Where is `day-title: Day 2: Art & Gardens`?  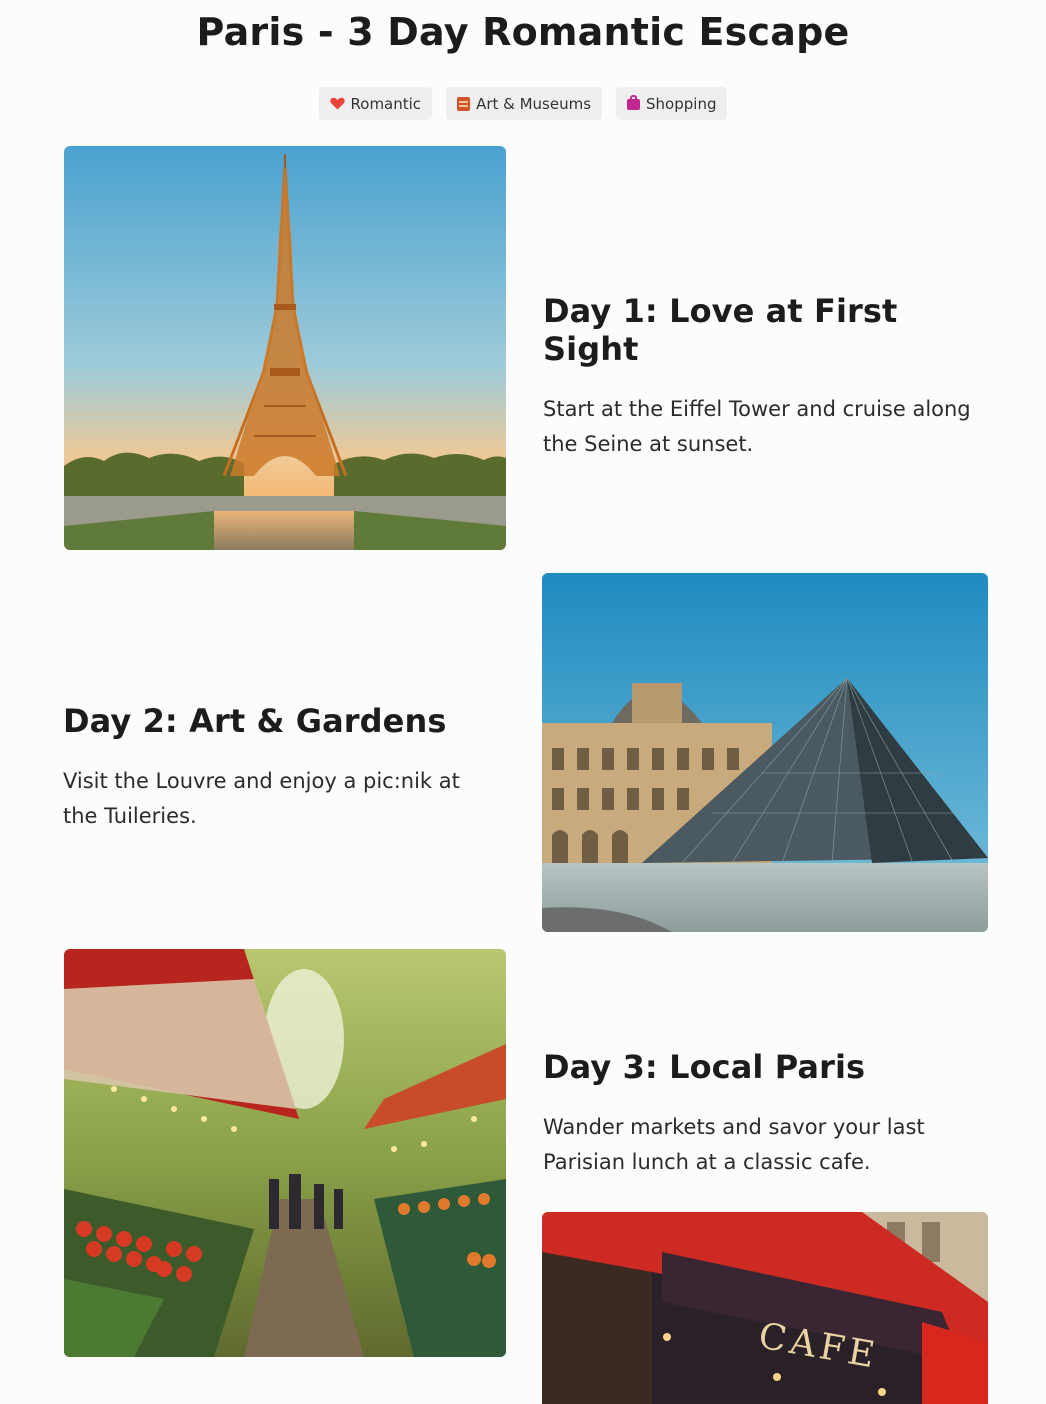 day-title: Day 2: Art & Gardens is located at coordinates (255, 721).